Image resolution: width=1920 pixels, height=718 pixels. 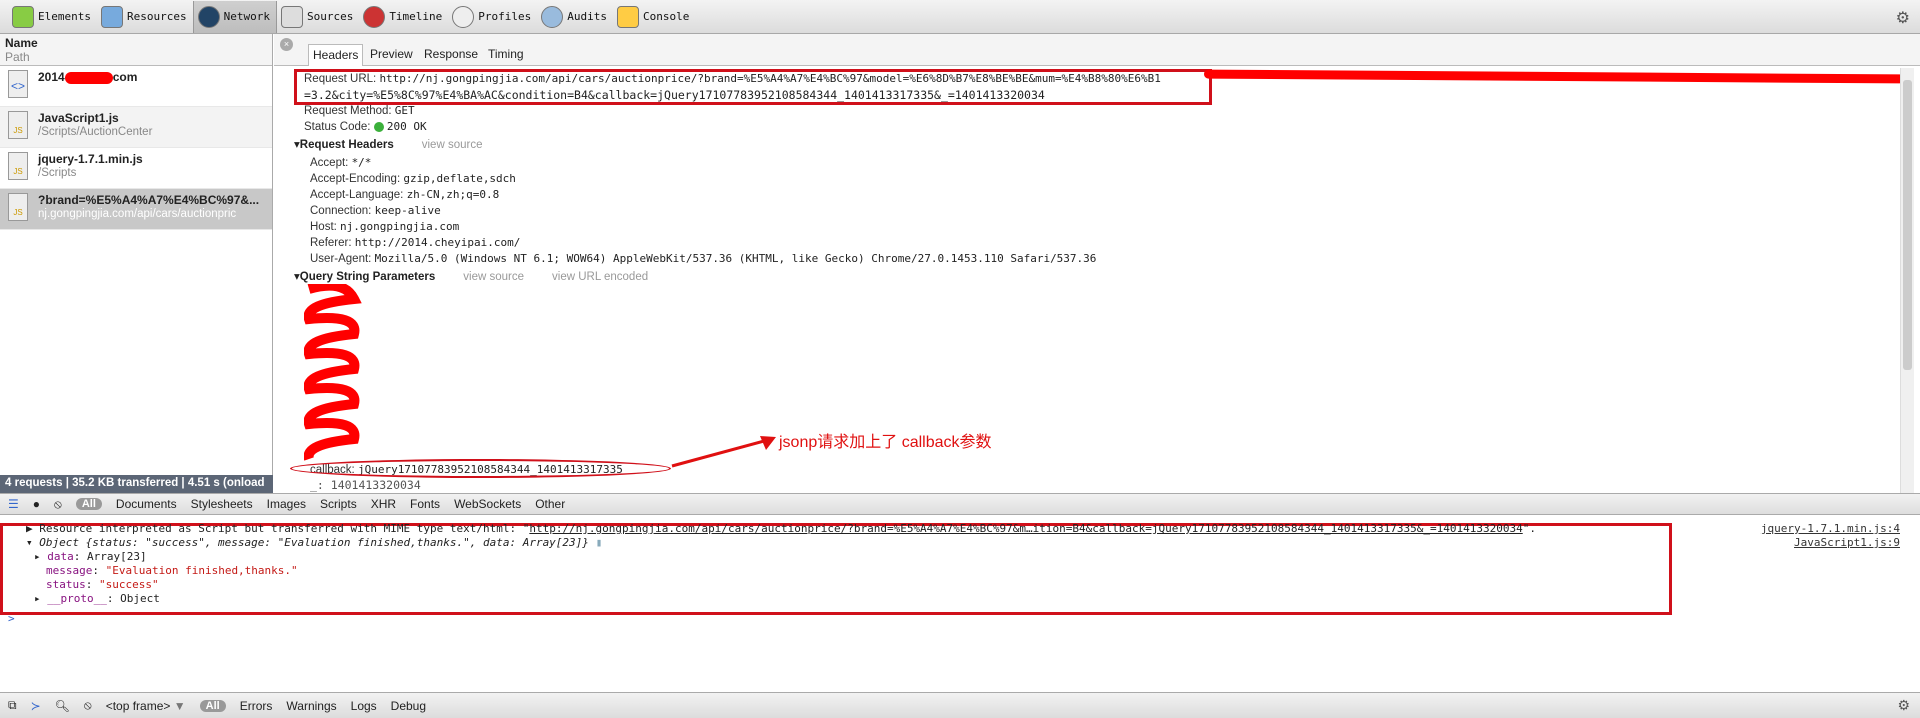 What do you see at coordinates (90, 556) in the screenshot?
I see `object-property: ▸ data: Array[23]` at bounding box center [90, 556].